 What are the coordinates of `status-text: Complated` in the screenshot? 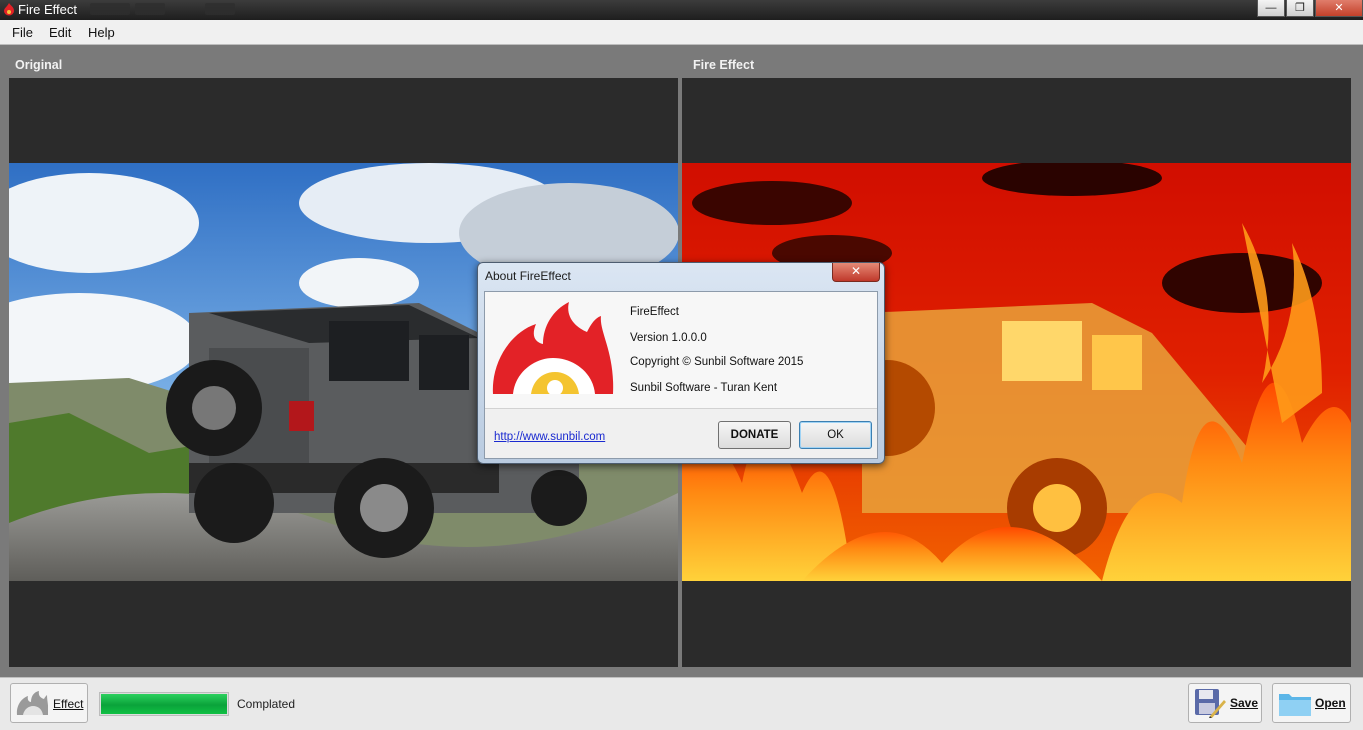 It's located at (266, 704).